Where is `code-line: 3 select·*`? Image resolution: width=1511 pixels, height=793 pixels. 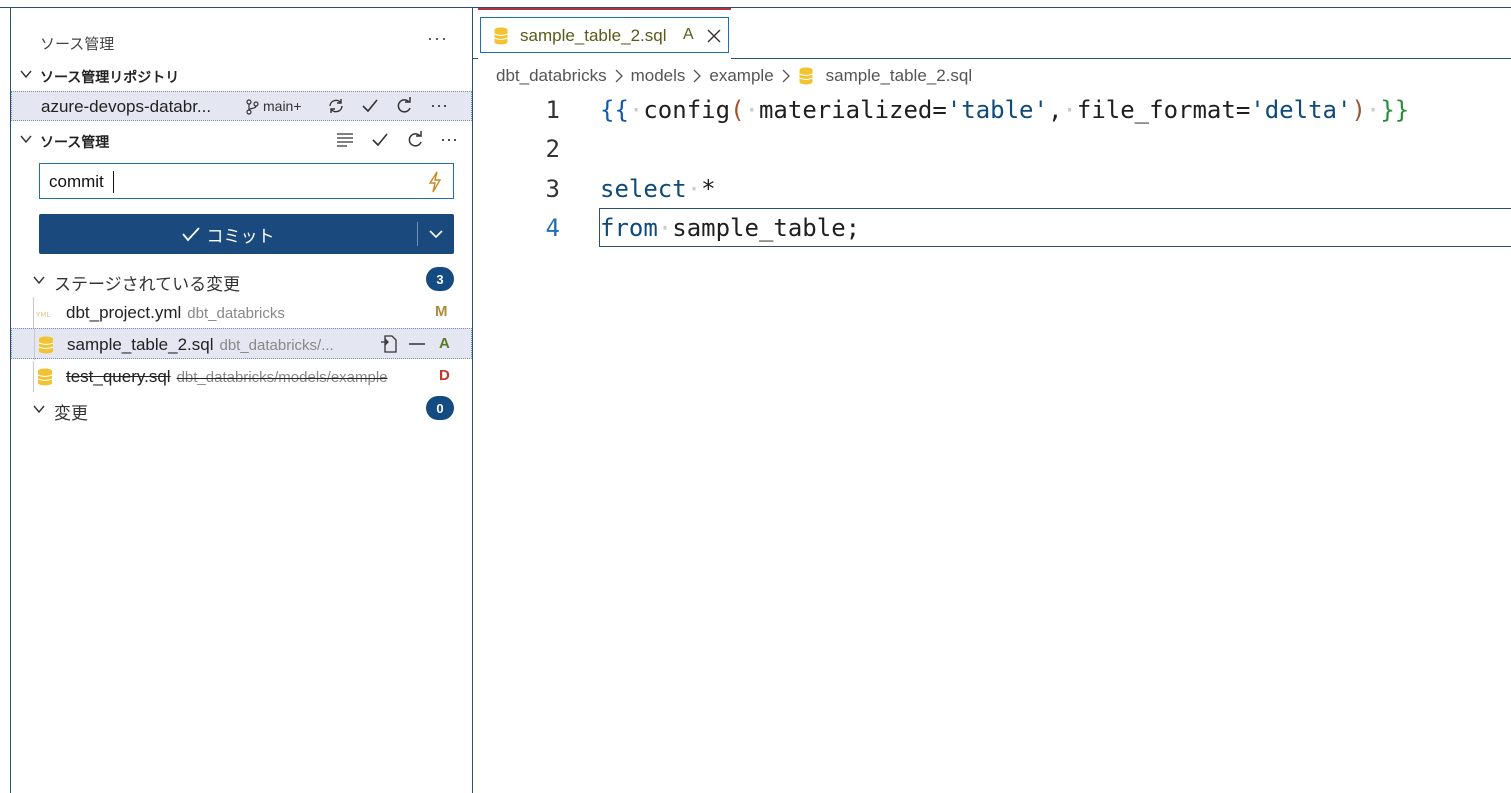
code-line: 3 select·* is located at coordinates (992, 188).